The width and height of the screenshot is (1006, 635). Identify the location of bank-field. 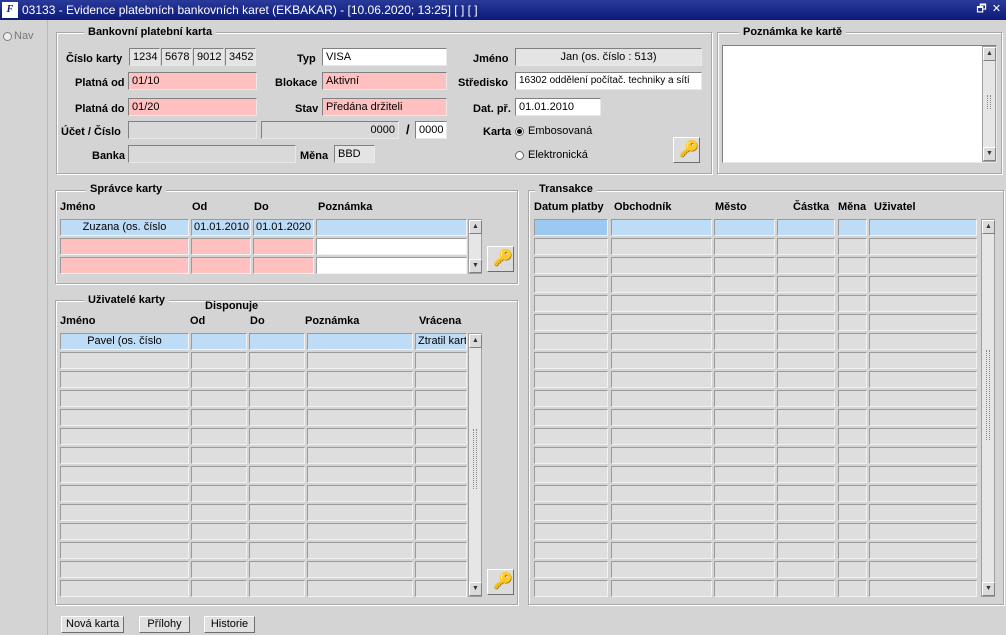
(212, 154).